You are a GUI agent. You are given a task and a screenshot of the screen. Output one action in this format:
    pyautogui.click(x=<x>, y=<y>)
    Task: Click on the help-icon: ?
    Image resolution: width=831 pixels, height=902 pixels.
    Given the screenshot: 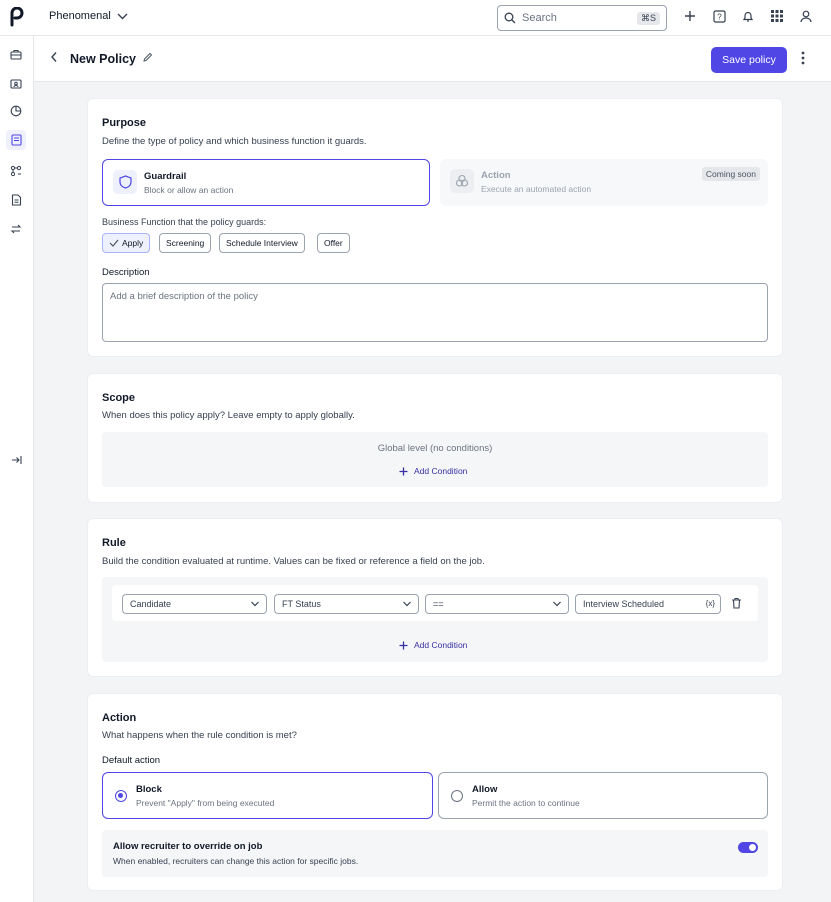 What is the action you would take?
    pyautogui.click(x=719, y=16)
    